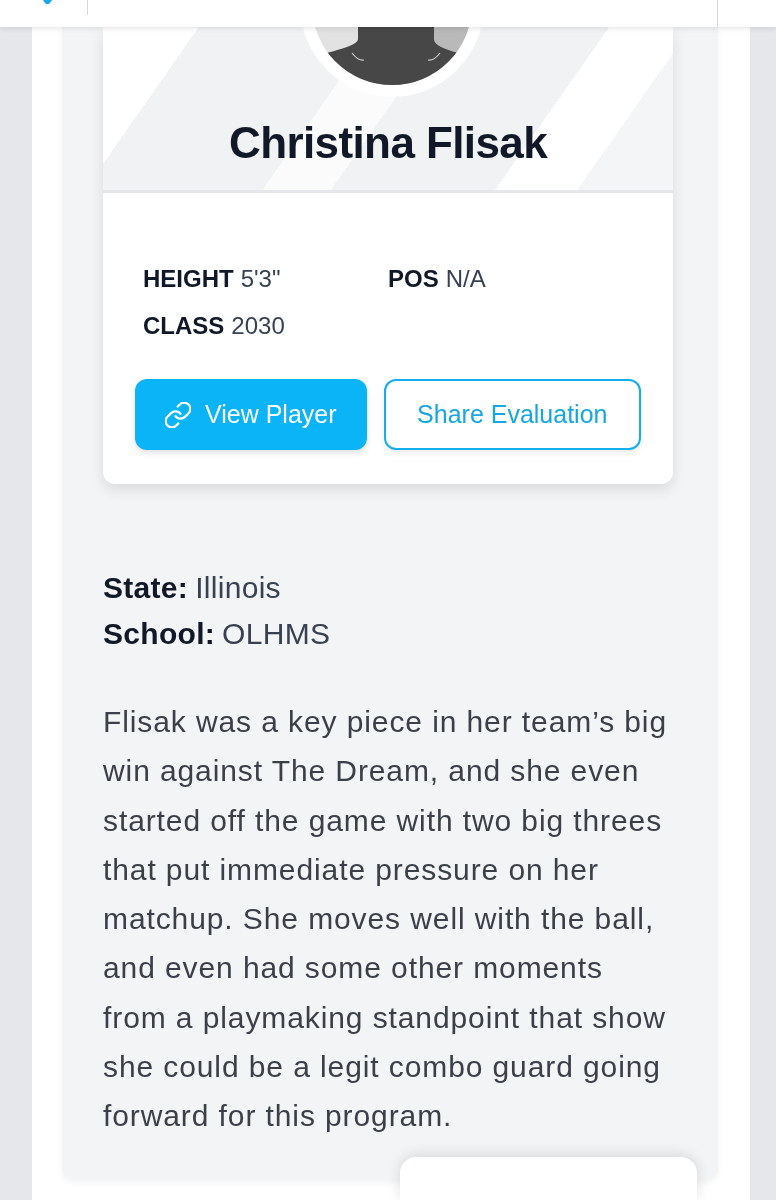  I want to click on view-player-button: View Player, so click(251, 414).